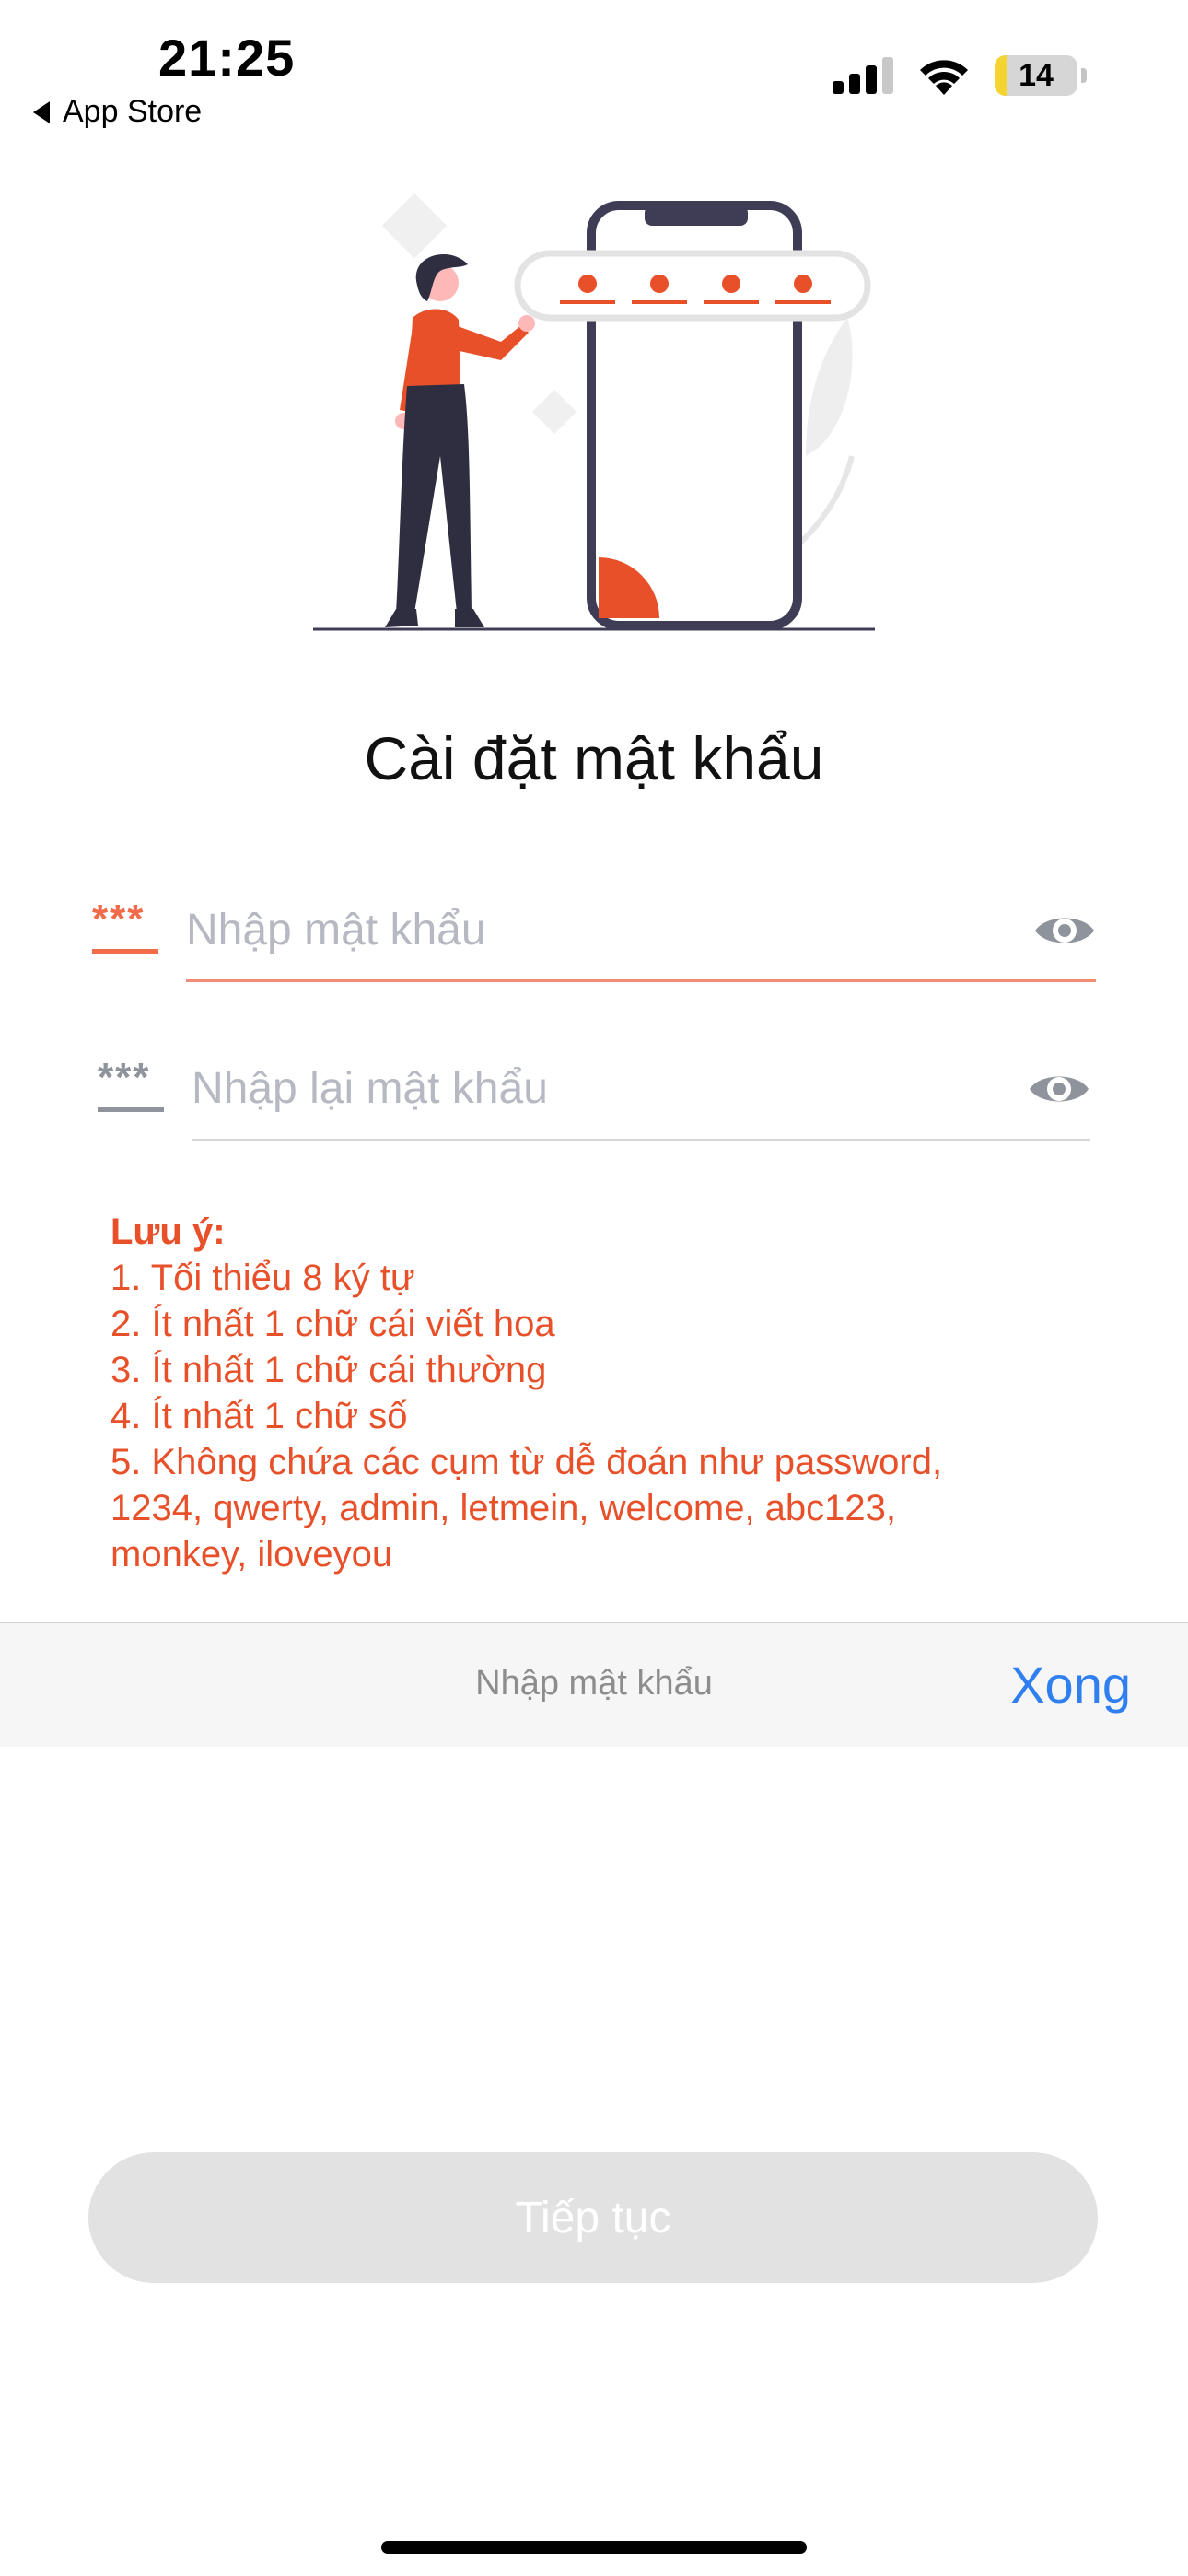 This screenshot has width=1188, height=2576. I want to click on wifi-icon, so click(944, 77).